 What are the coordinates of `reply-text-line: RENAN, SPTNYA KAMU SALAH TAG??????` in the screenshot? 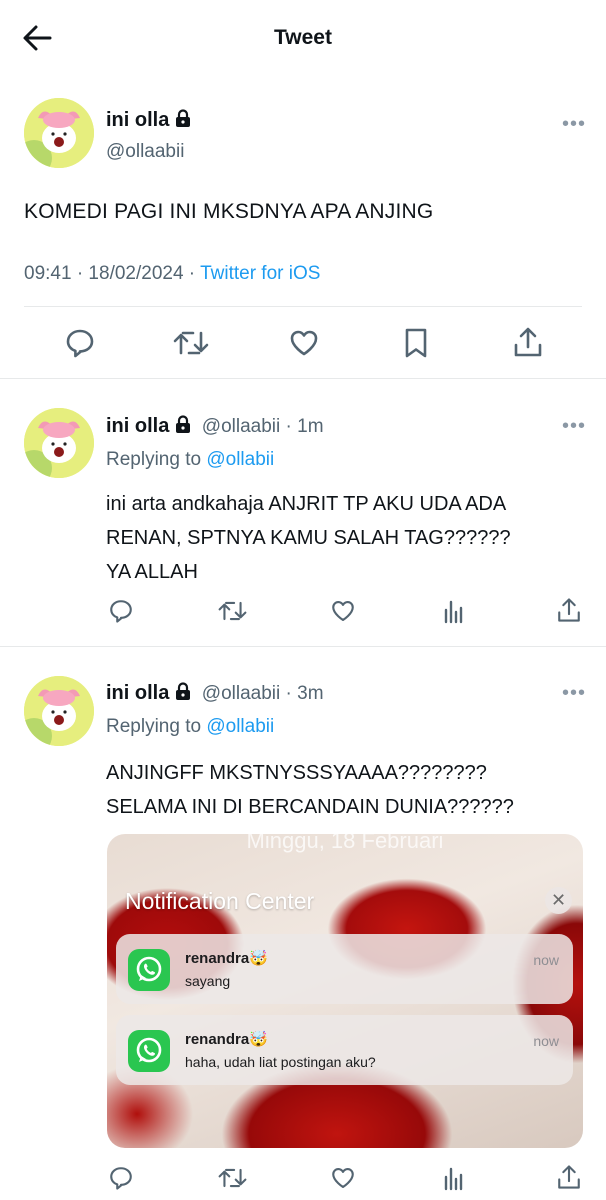 It's located at (308, 538).